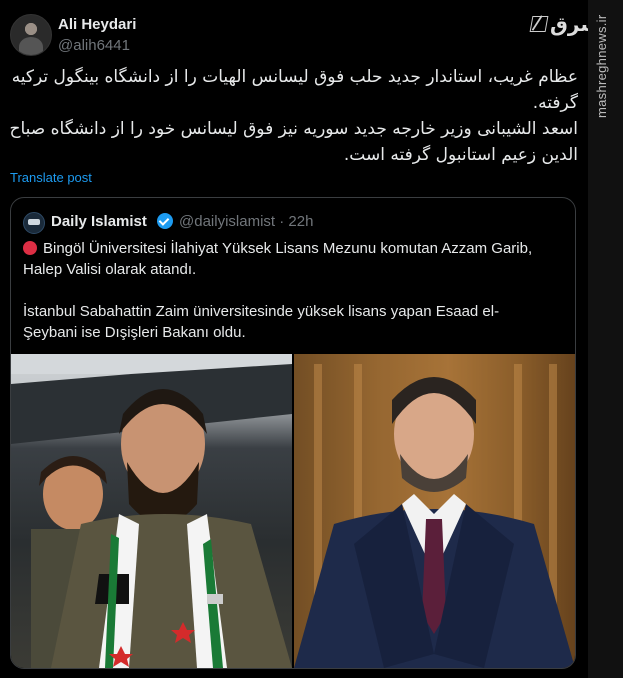  I want to click on mashregh-logo: مشرق, so click(570, 26).